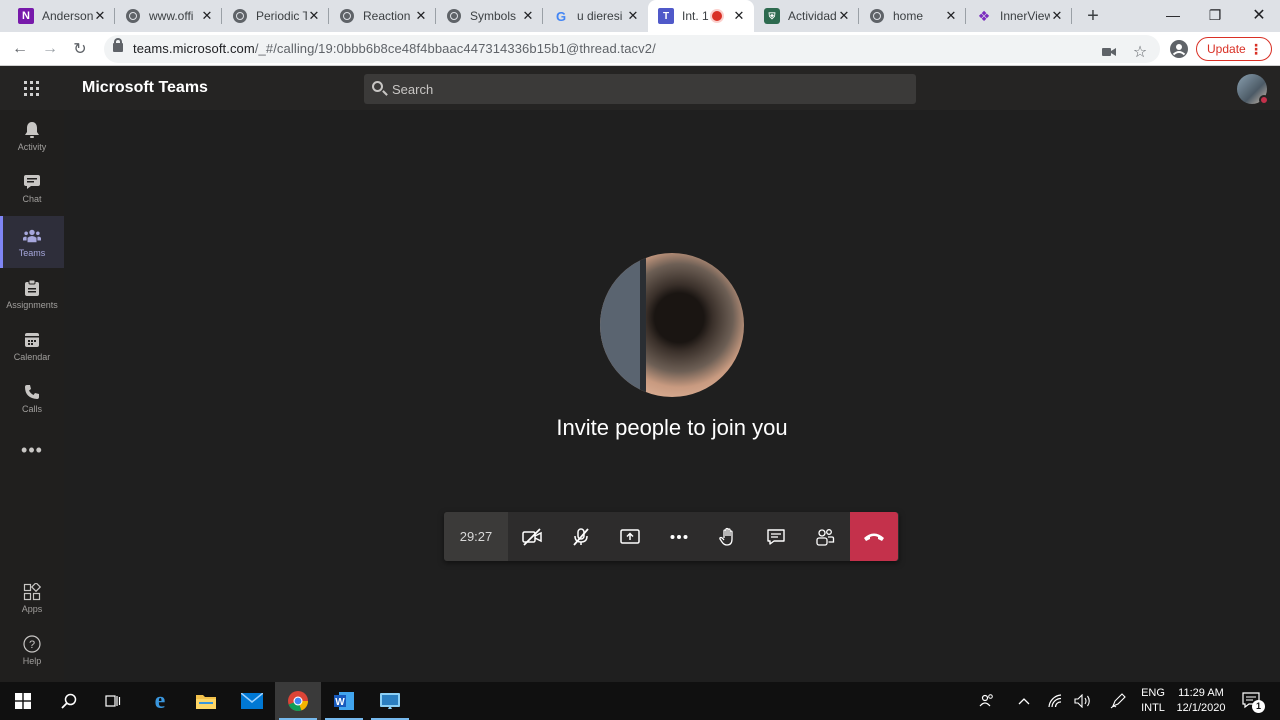  Describe the element at coordinates (20, 49) in the screenshot. I see `back-icon: ←` at that location.